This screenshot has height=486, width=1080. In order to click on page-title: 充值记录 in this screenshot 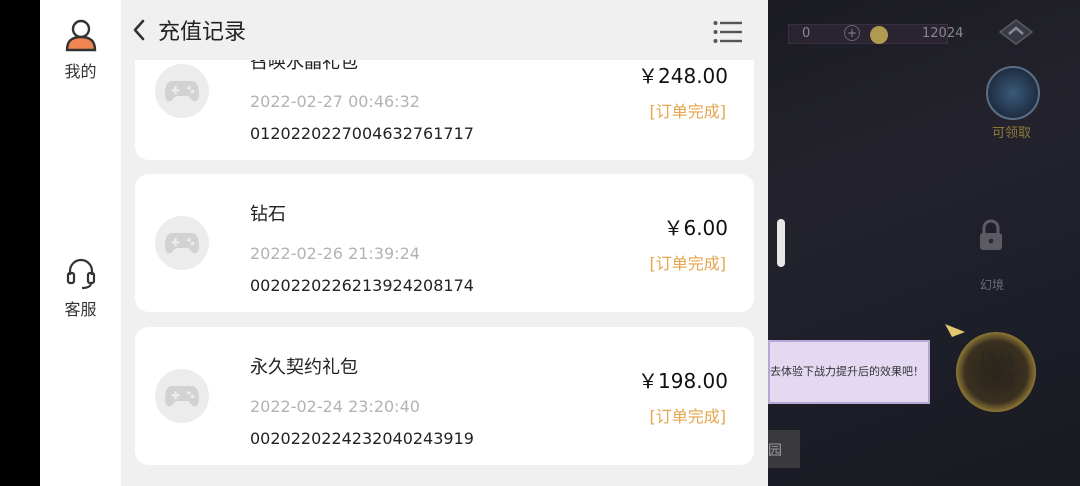, I will do `click(202, 32)`.